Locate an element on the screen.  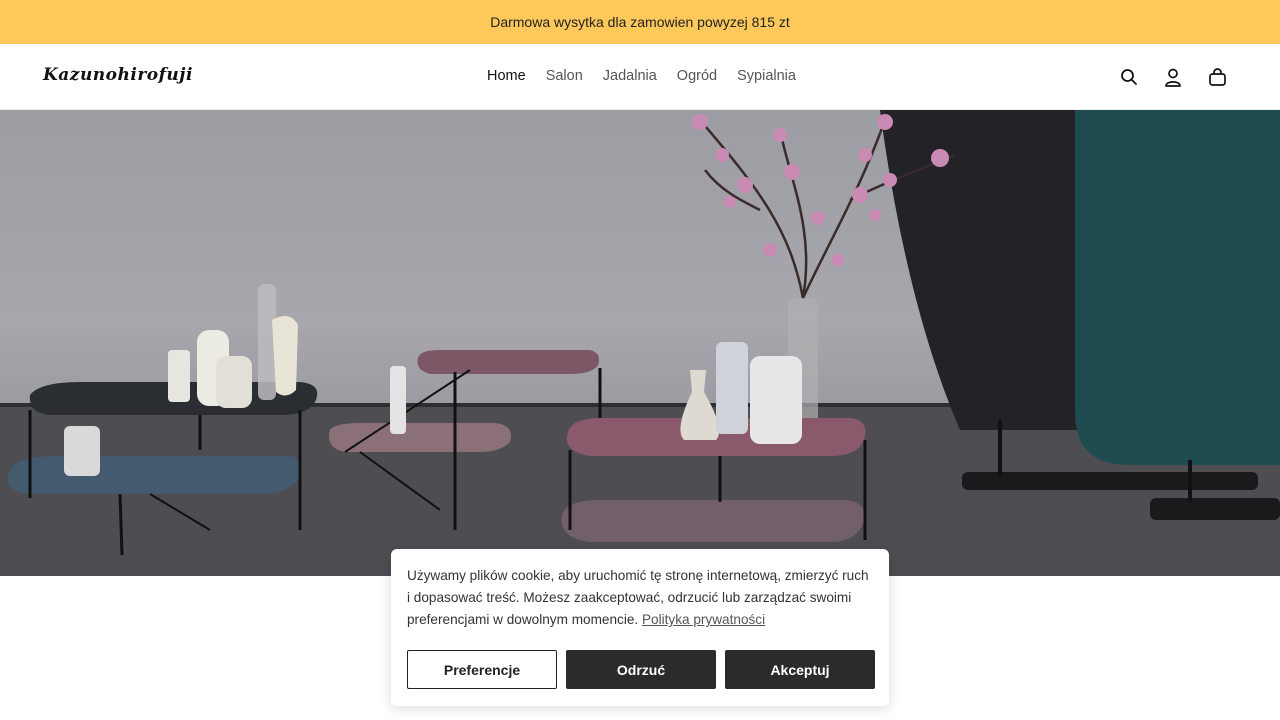
privacy-policy-link: Polityka prywatności is located at coordinates (703, 619).